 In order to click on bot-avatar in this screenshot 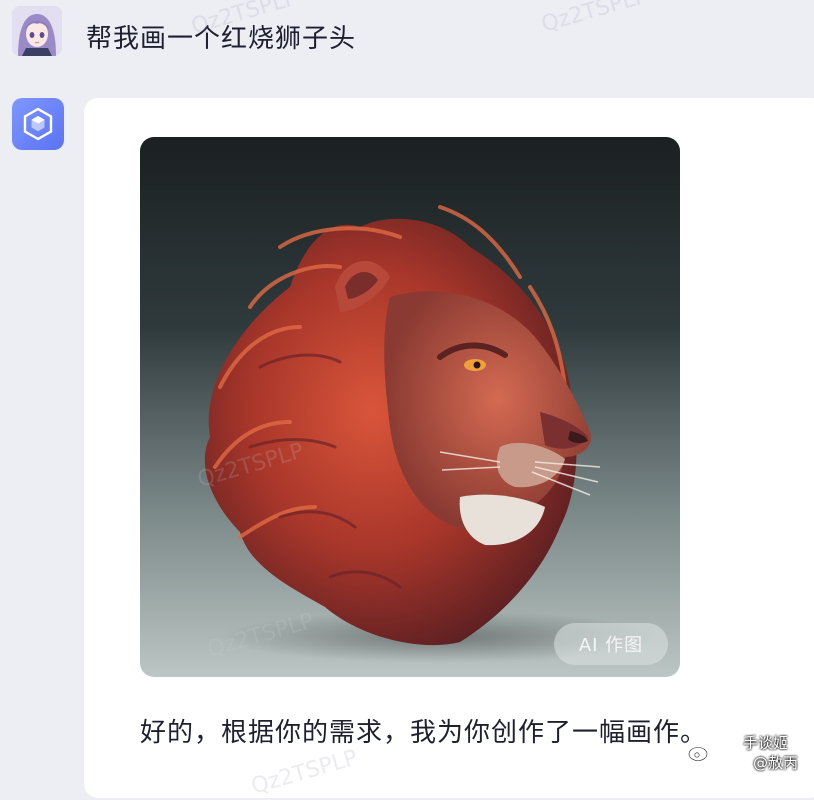, I will do `click(38, 124)`.